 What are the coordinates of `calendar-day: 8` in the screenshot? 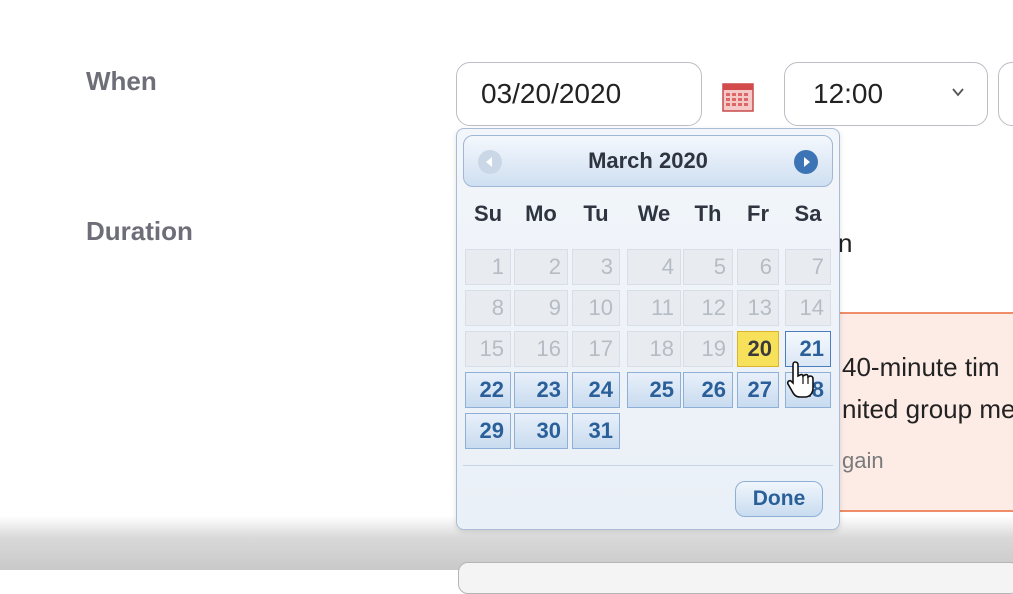 It's located at (488, 308).